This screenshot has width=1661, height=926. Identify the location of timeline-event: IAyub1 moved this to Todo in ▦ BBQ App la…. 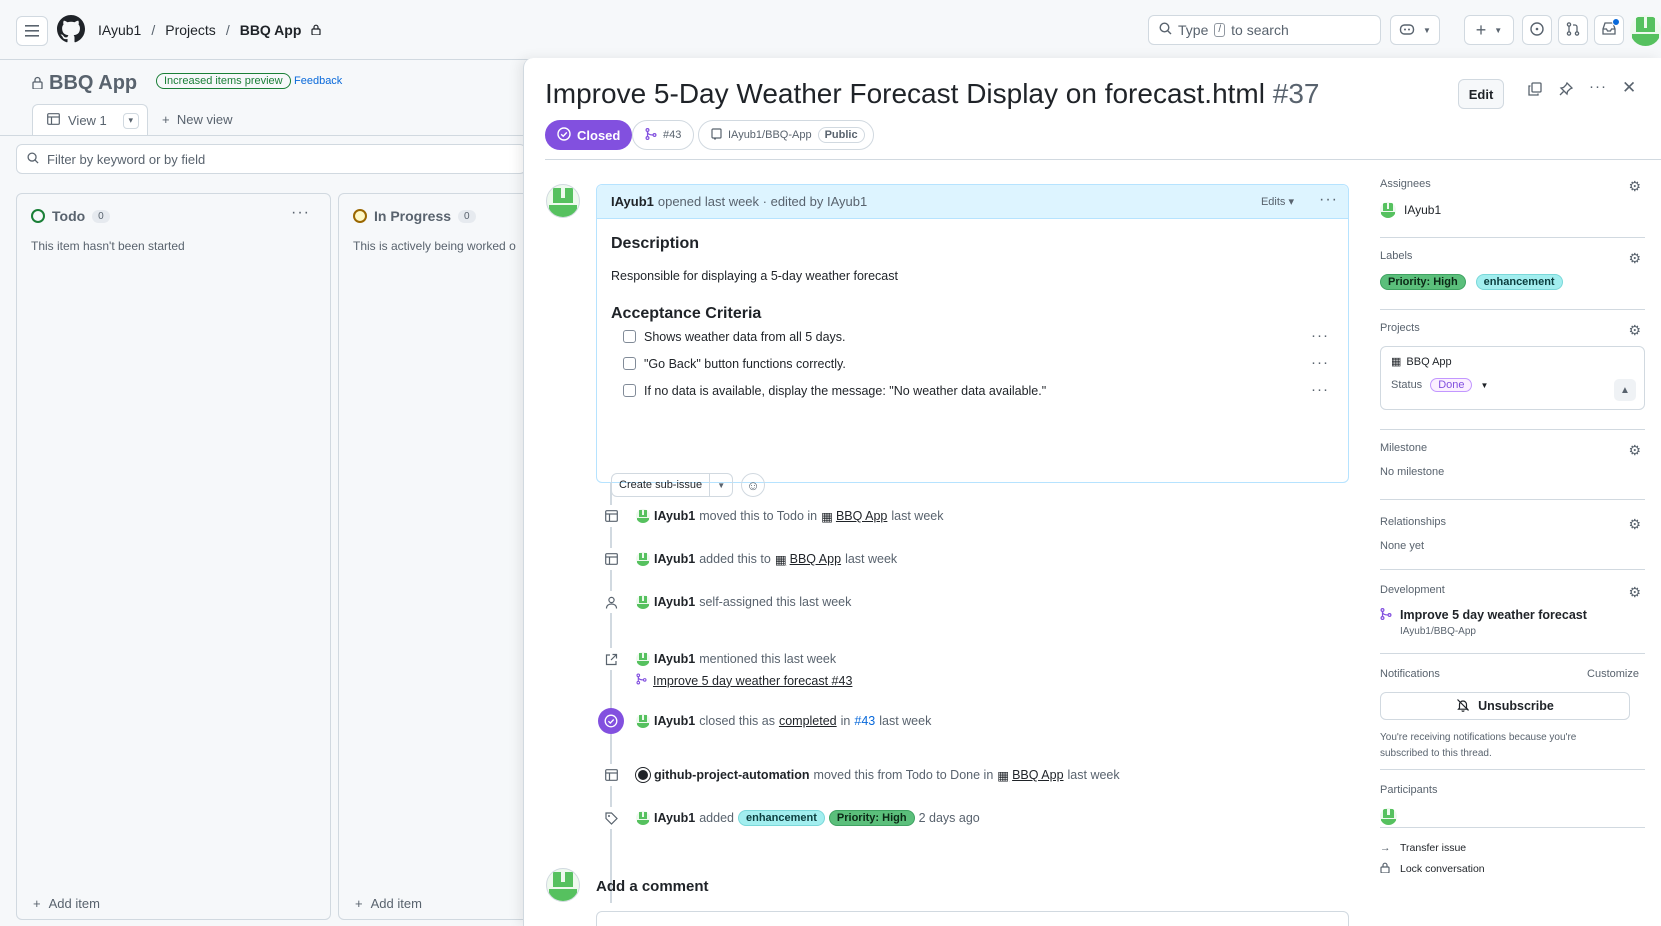
(771, 516).